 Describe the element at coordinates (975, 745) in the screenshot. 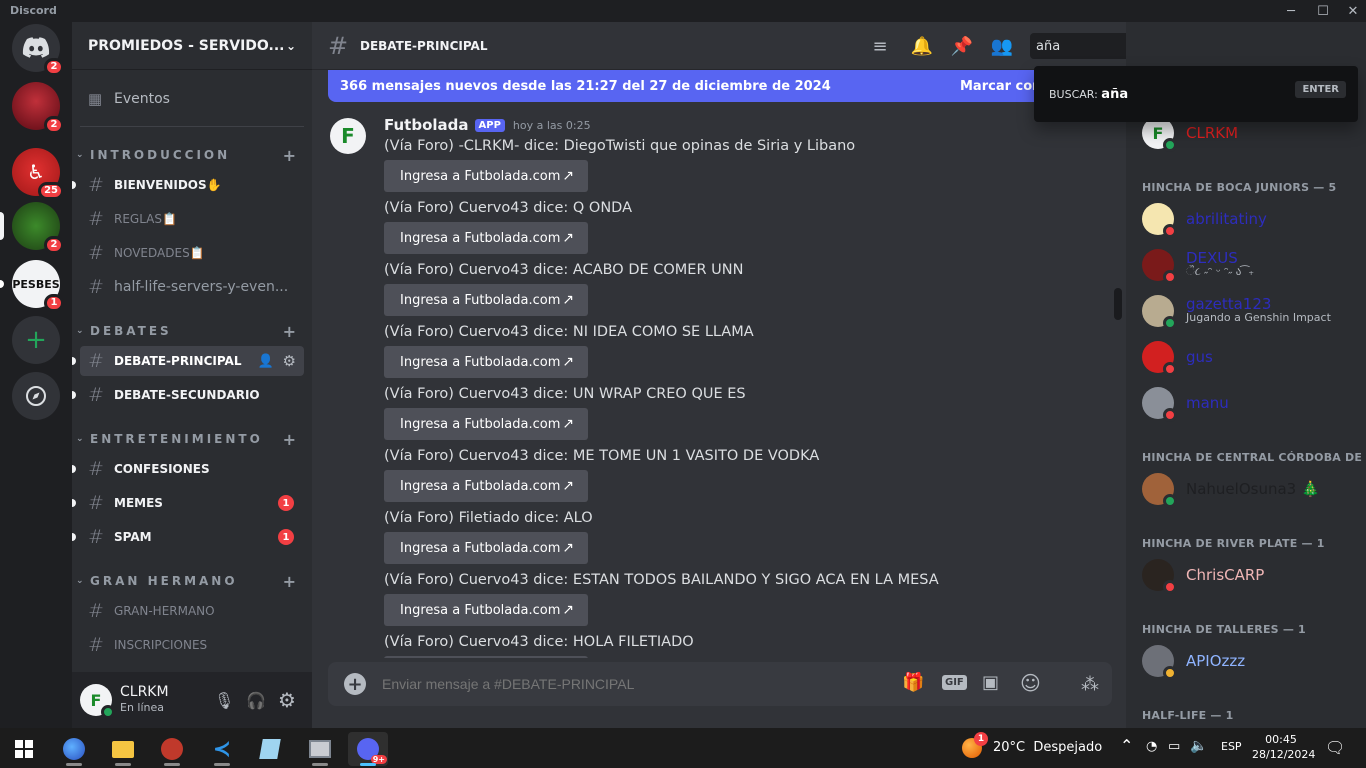

I see `weather-icon: 1` at that location.